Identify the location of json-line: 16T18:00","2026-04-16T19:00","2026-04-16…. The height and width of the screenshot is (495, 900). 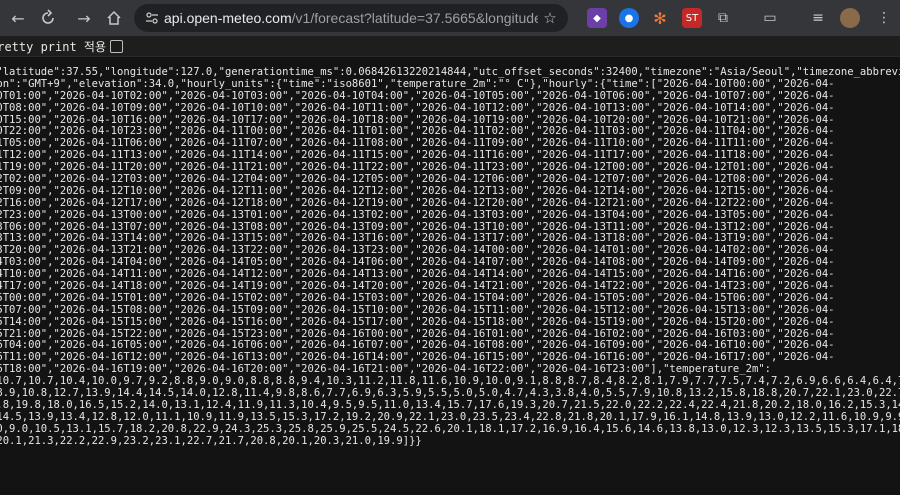
(386, 370).